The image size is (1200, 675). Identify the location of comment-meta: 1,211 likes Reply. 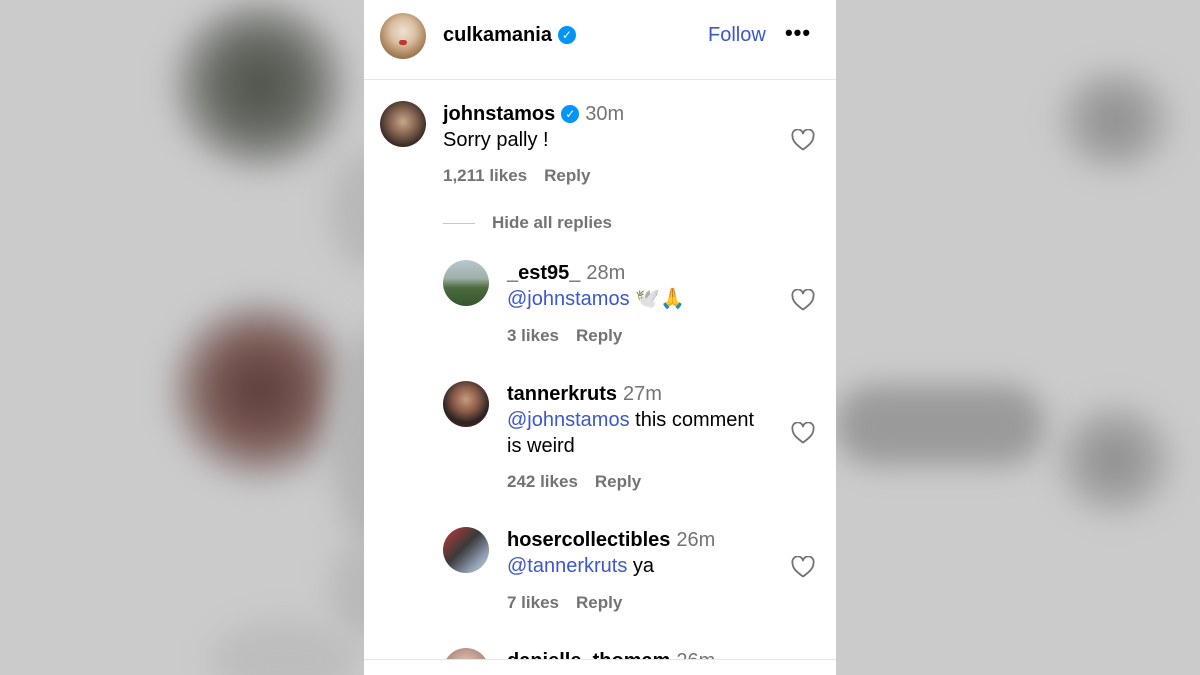
(516, 176).